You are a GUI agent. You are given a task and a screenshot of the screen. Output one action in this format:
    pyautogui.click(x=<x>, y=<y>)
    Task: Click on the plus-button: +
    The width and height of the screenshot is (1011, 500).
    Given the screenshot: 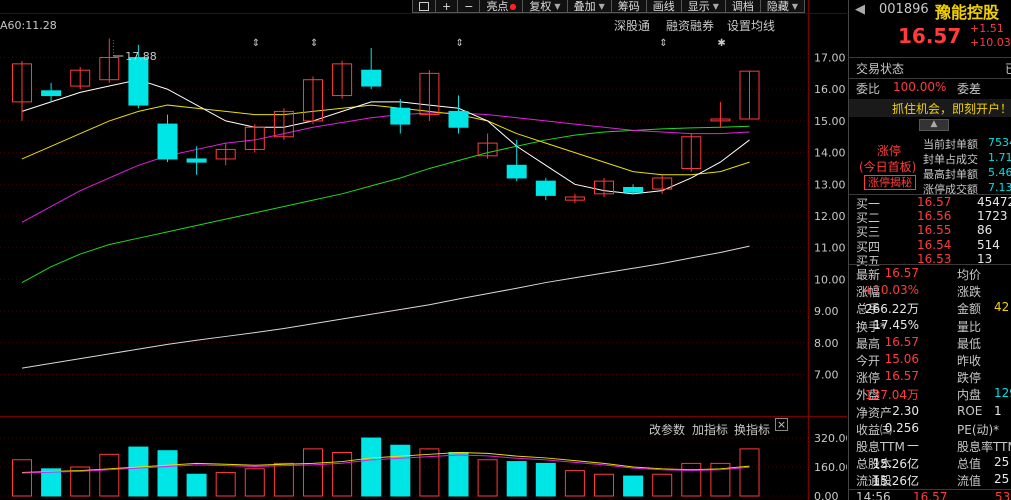 What is the action you would take?
    pyautogui.click(x=447, y=6)
    